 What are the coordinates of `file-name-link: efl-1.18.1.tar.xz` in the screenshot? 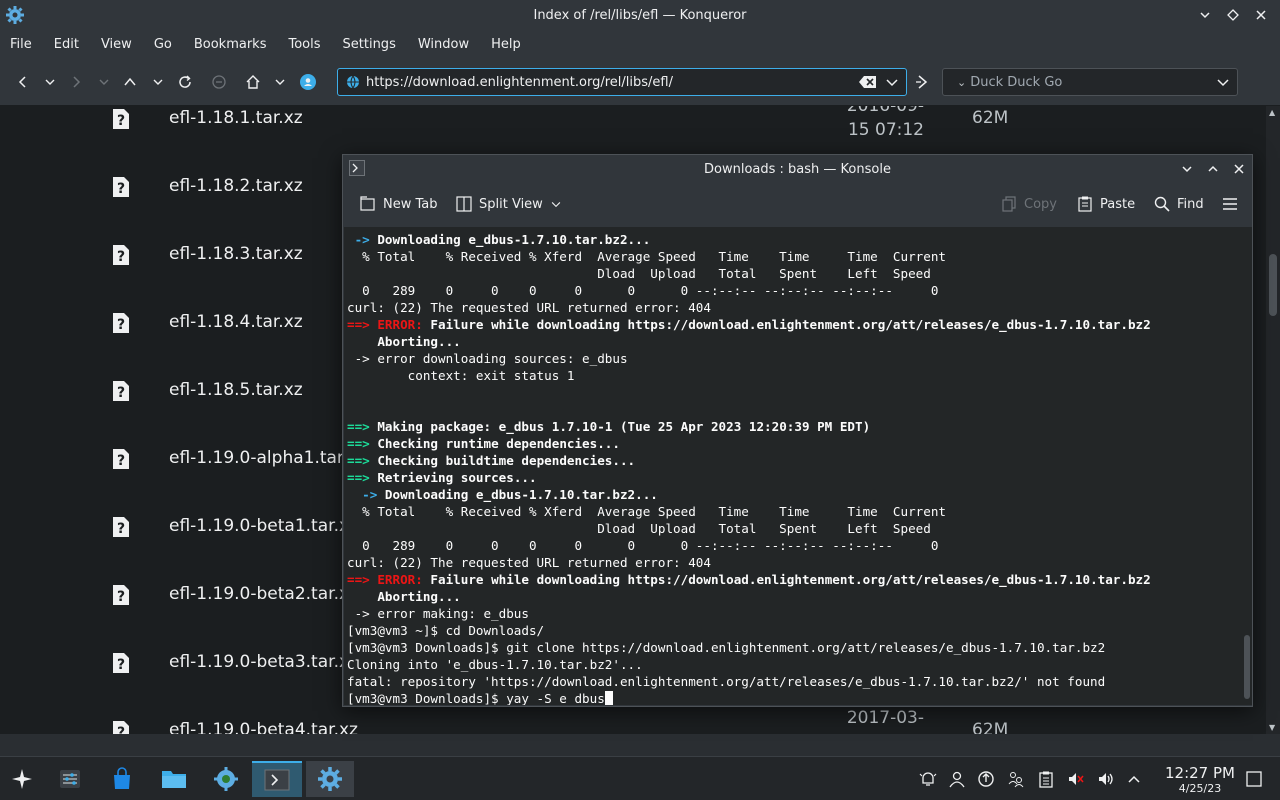 It's located at (236, 118).